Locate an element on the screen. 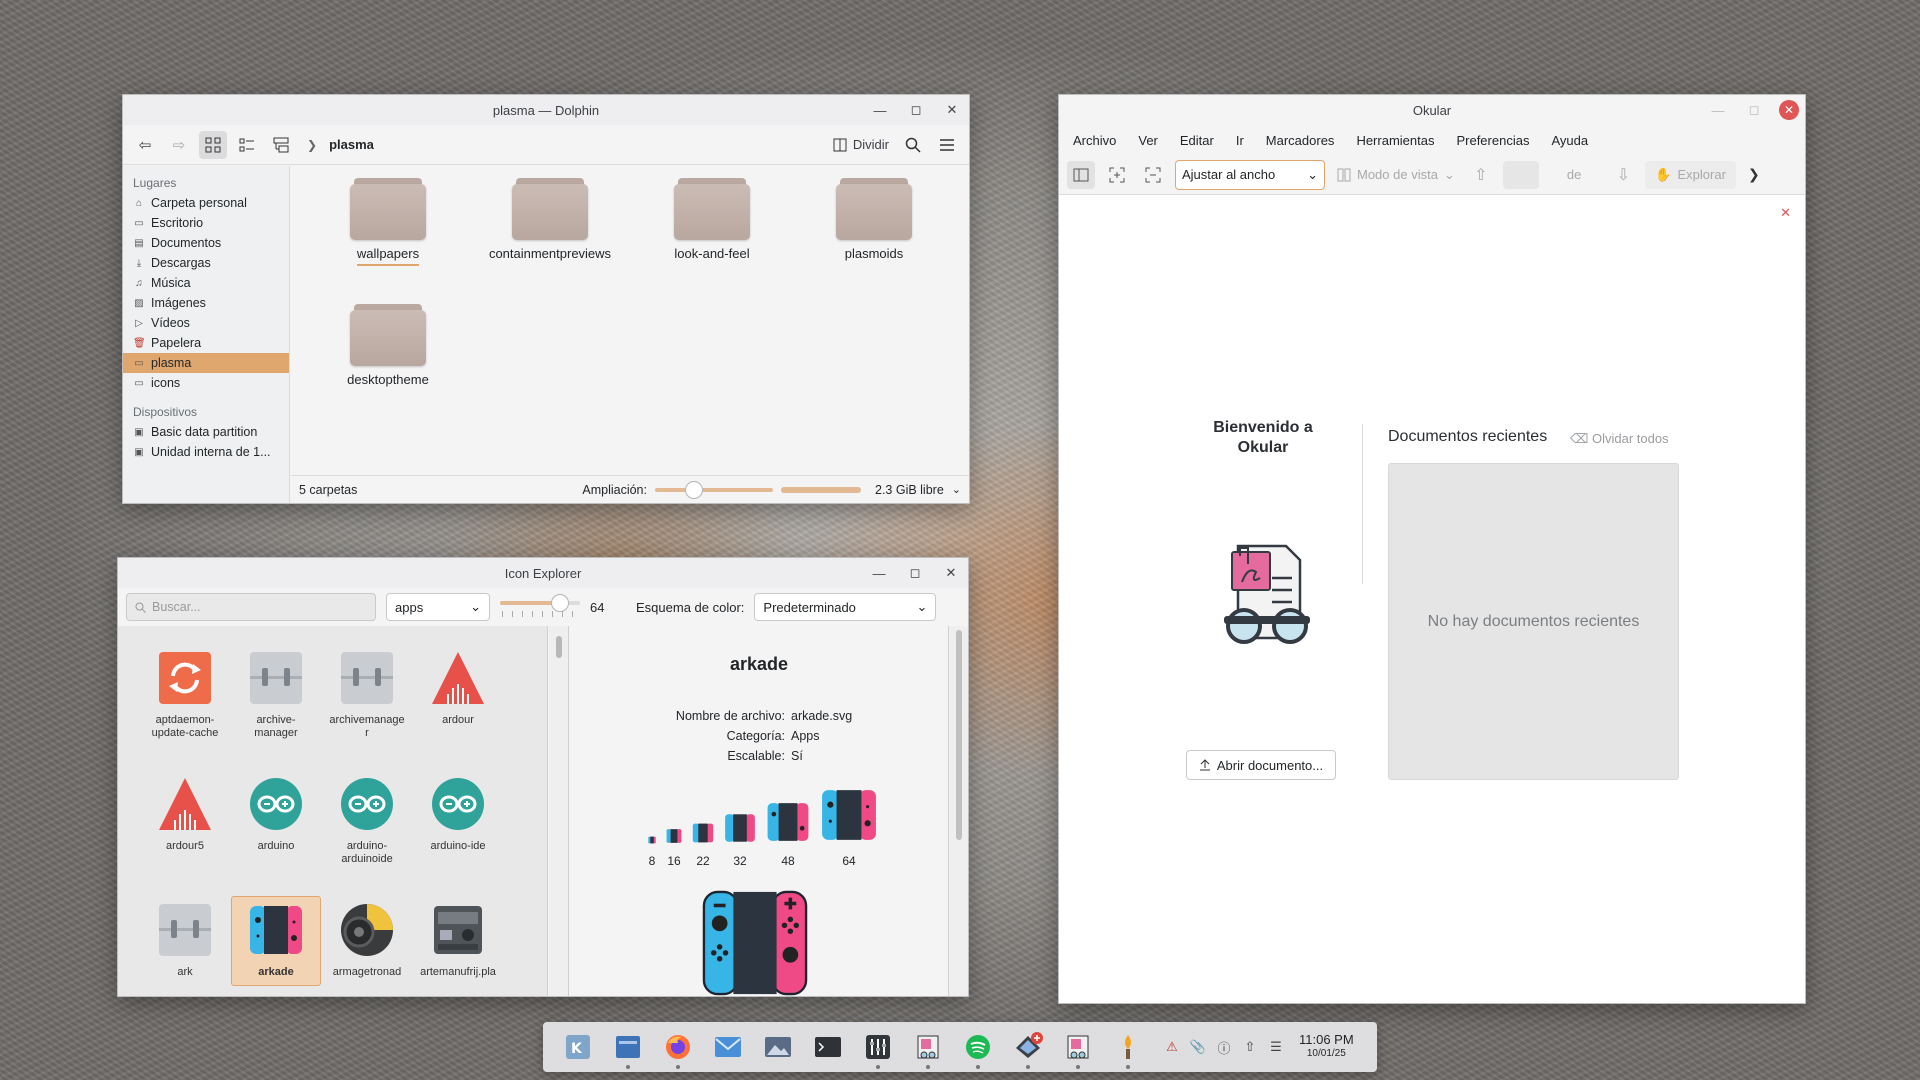  icon-explorer-titlebar: Icon Explorer — ◻ ✕ is located at coordinates (543, 573).